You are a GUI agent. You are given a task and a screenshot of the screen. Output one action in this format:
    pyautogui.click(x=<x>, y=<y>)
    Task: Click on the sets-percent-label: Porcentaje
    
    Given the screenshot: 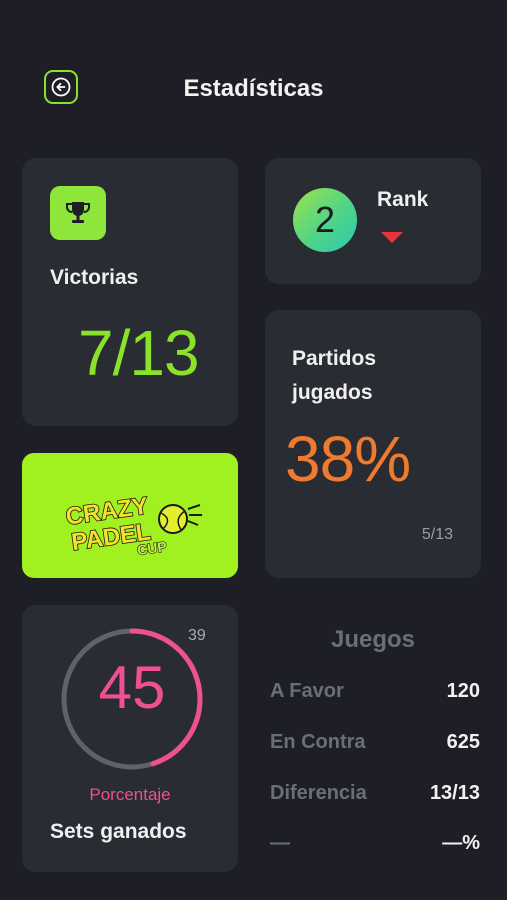 What is the action you would take?
    pyautogui.click(x=130, y=794)
    